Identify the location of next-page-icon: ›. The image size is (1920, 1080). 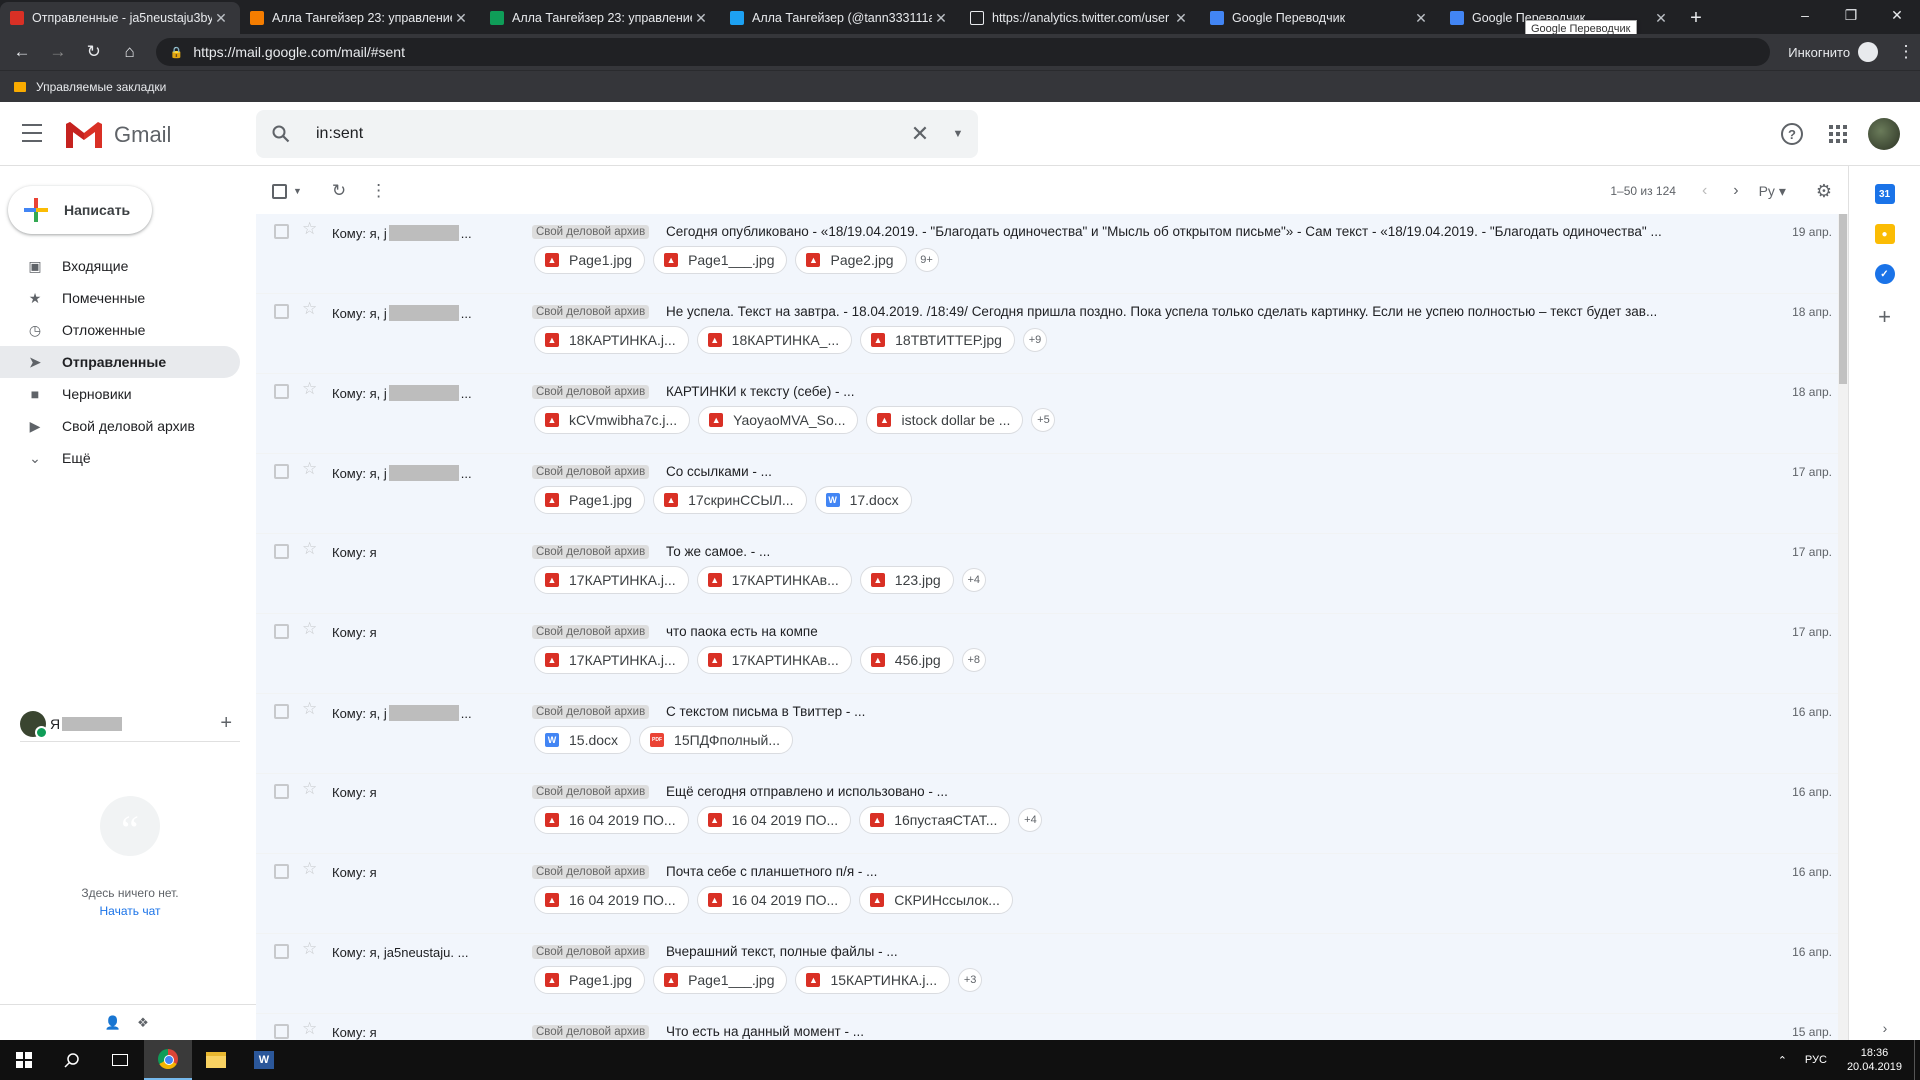
(1735, 191).